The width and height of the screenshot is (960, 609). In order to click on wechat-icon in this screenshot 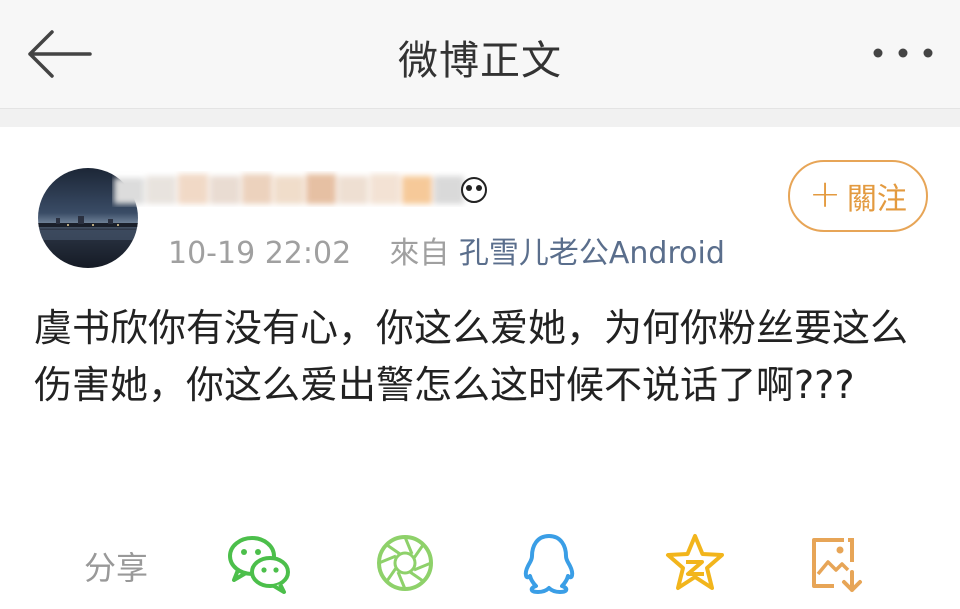, I will do `click(259, 565)`.